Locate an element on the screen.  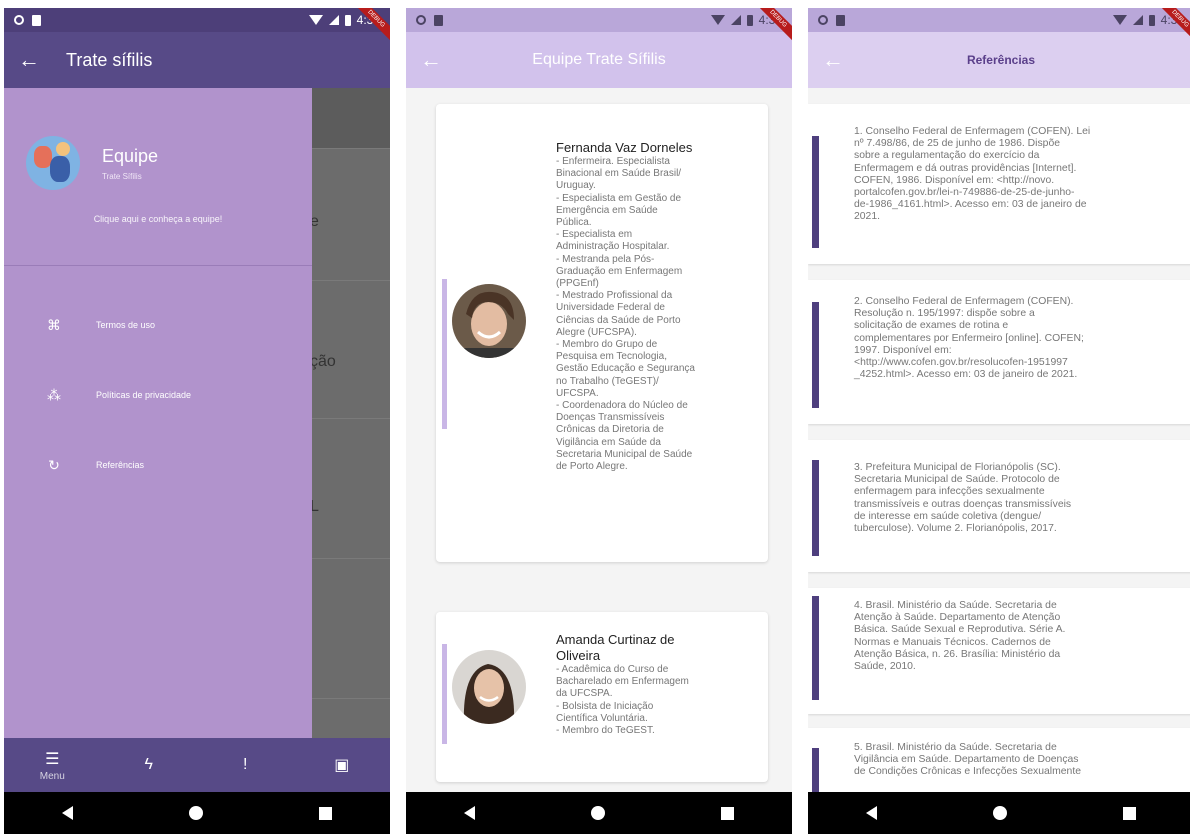
team-subtitle: Trate Sífilis is located at coordinates (122, 176).